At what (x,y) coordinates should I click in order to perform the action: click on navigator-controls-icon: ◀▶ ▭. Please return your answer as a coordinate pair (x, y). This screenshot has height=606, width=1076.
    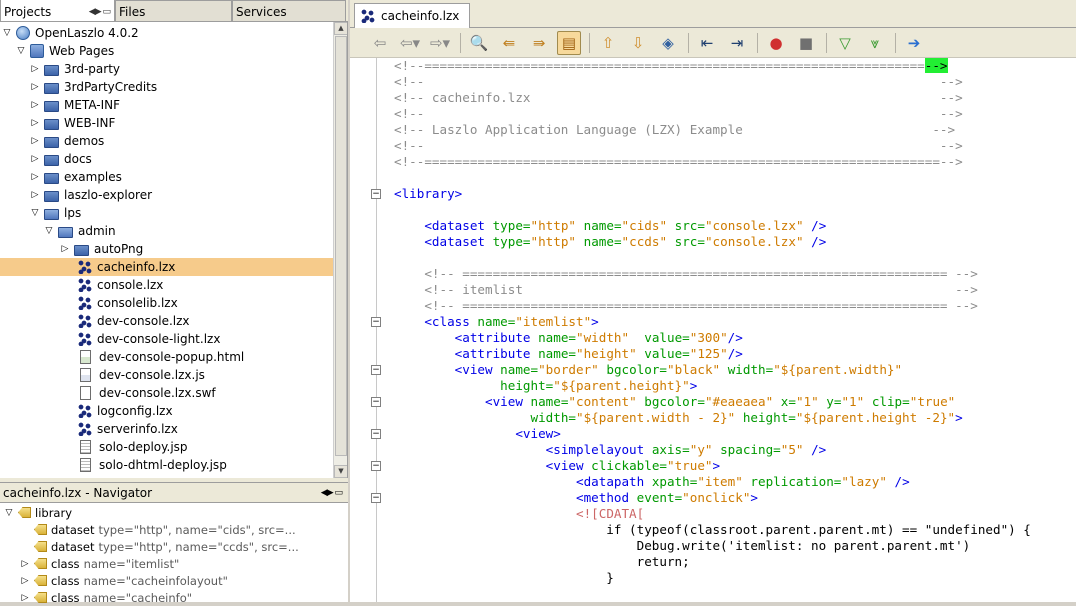
    Looking at the image, I should click on (332, 493).